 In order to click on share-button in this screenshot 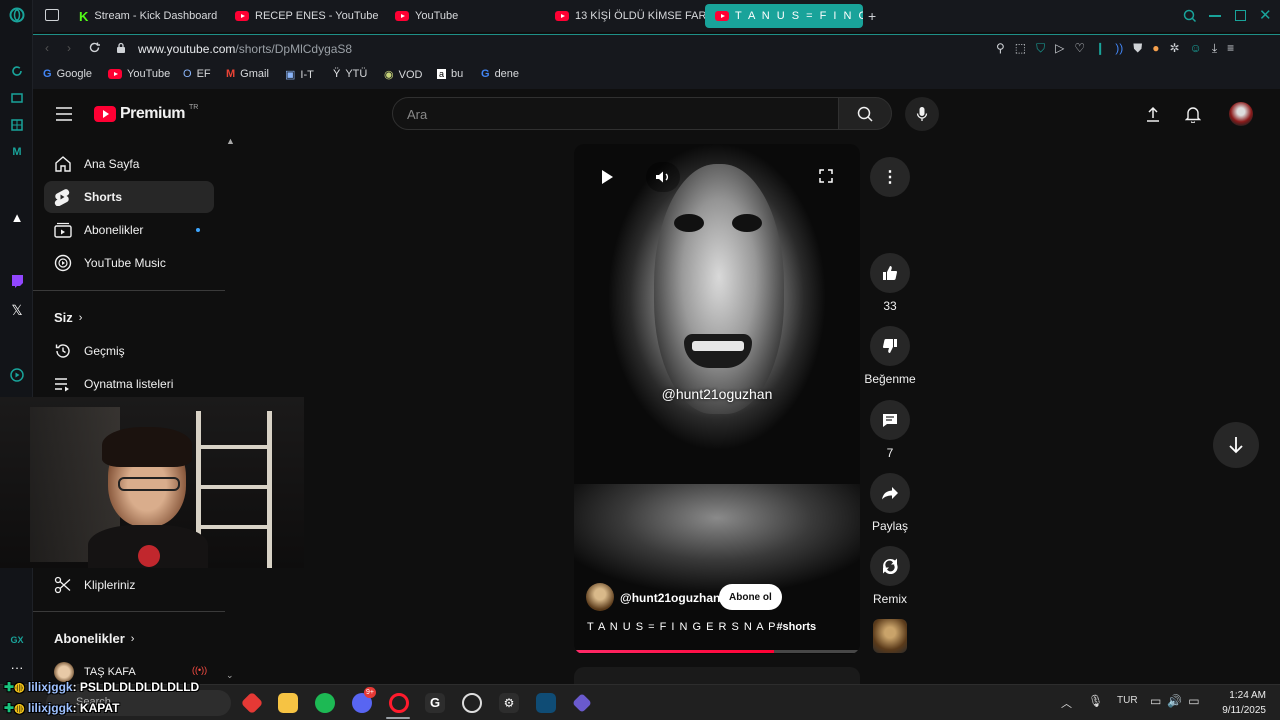, I will do `click(890, 493)`.